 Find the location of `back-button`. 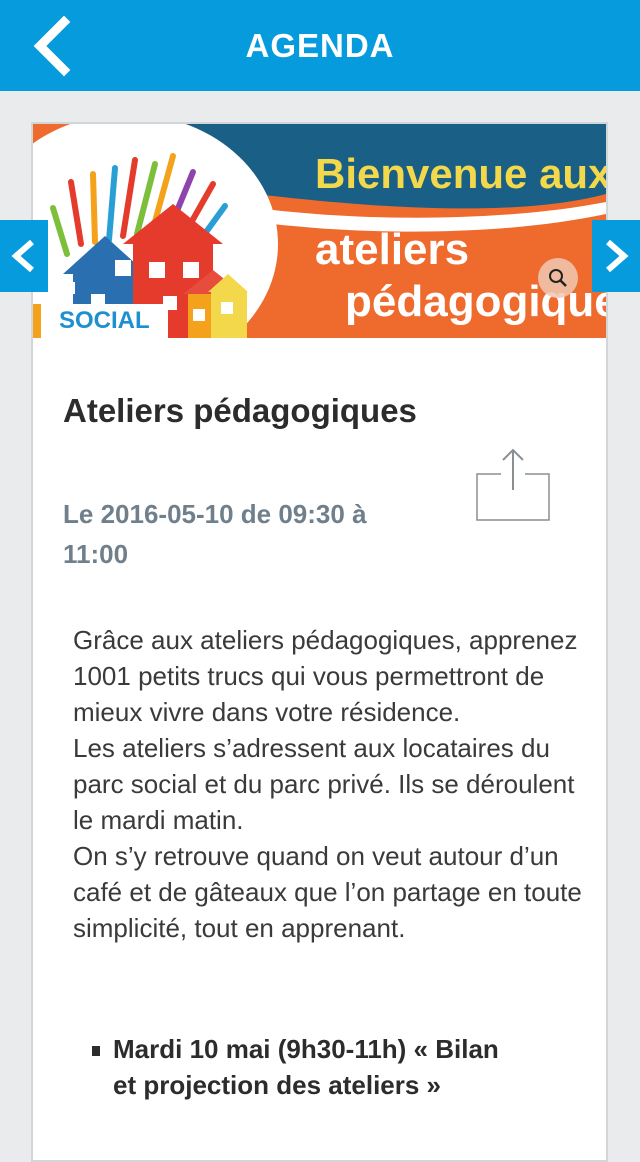

back-button is located at coordinates (52, 46).